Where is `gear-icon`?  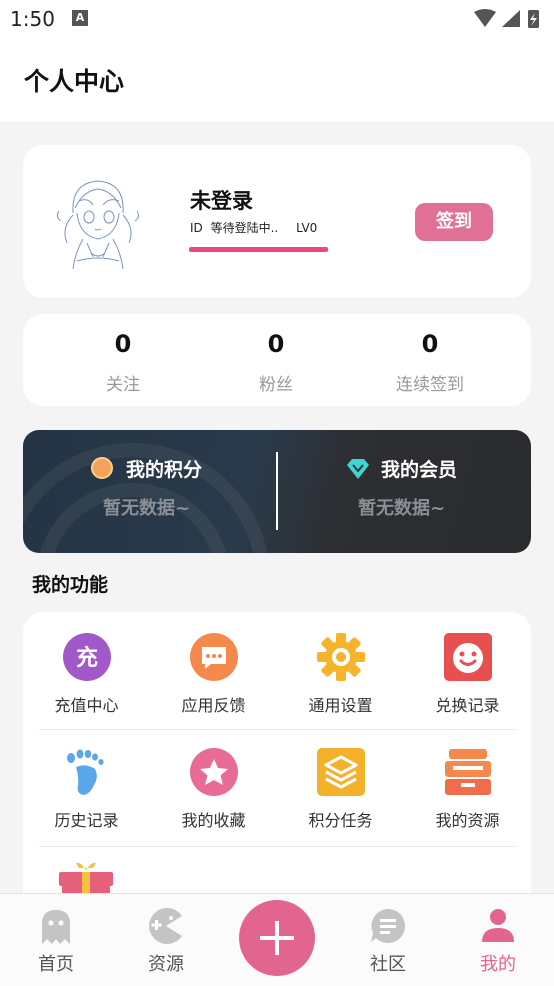
gear-icon is located at coordinates (340, 657).